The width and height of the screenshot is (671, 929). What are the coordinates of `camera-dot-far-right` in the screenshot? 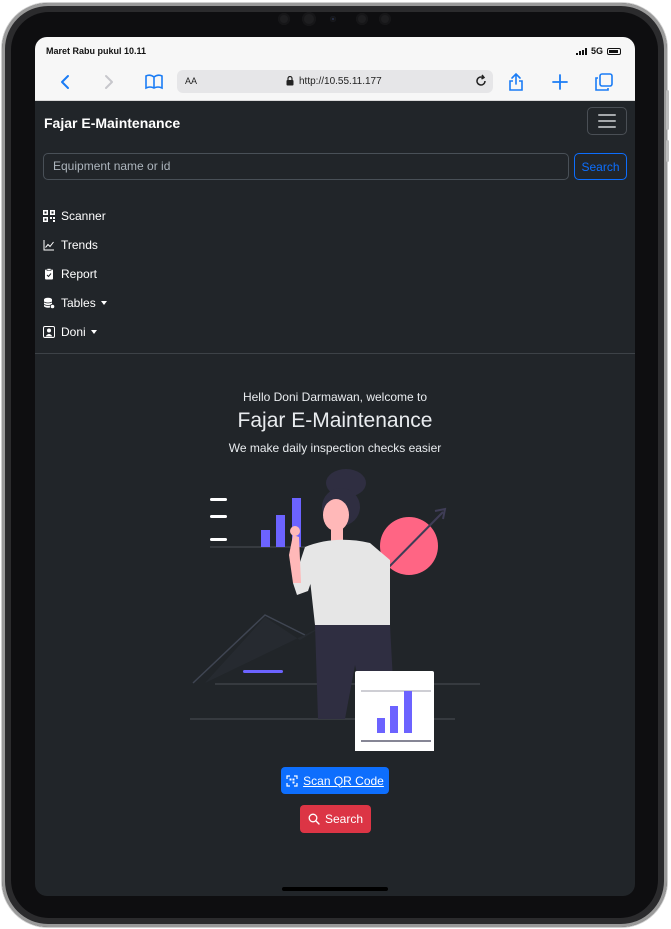 It's located at (385, 19).